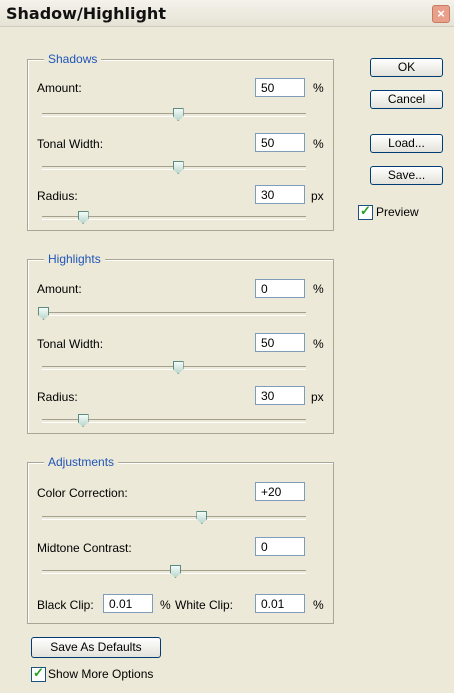 This screenshot has height=693, width=454. I want to click on midtone-contrast-slider, so click(174, 571).